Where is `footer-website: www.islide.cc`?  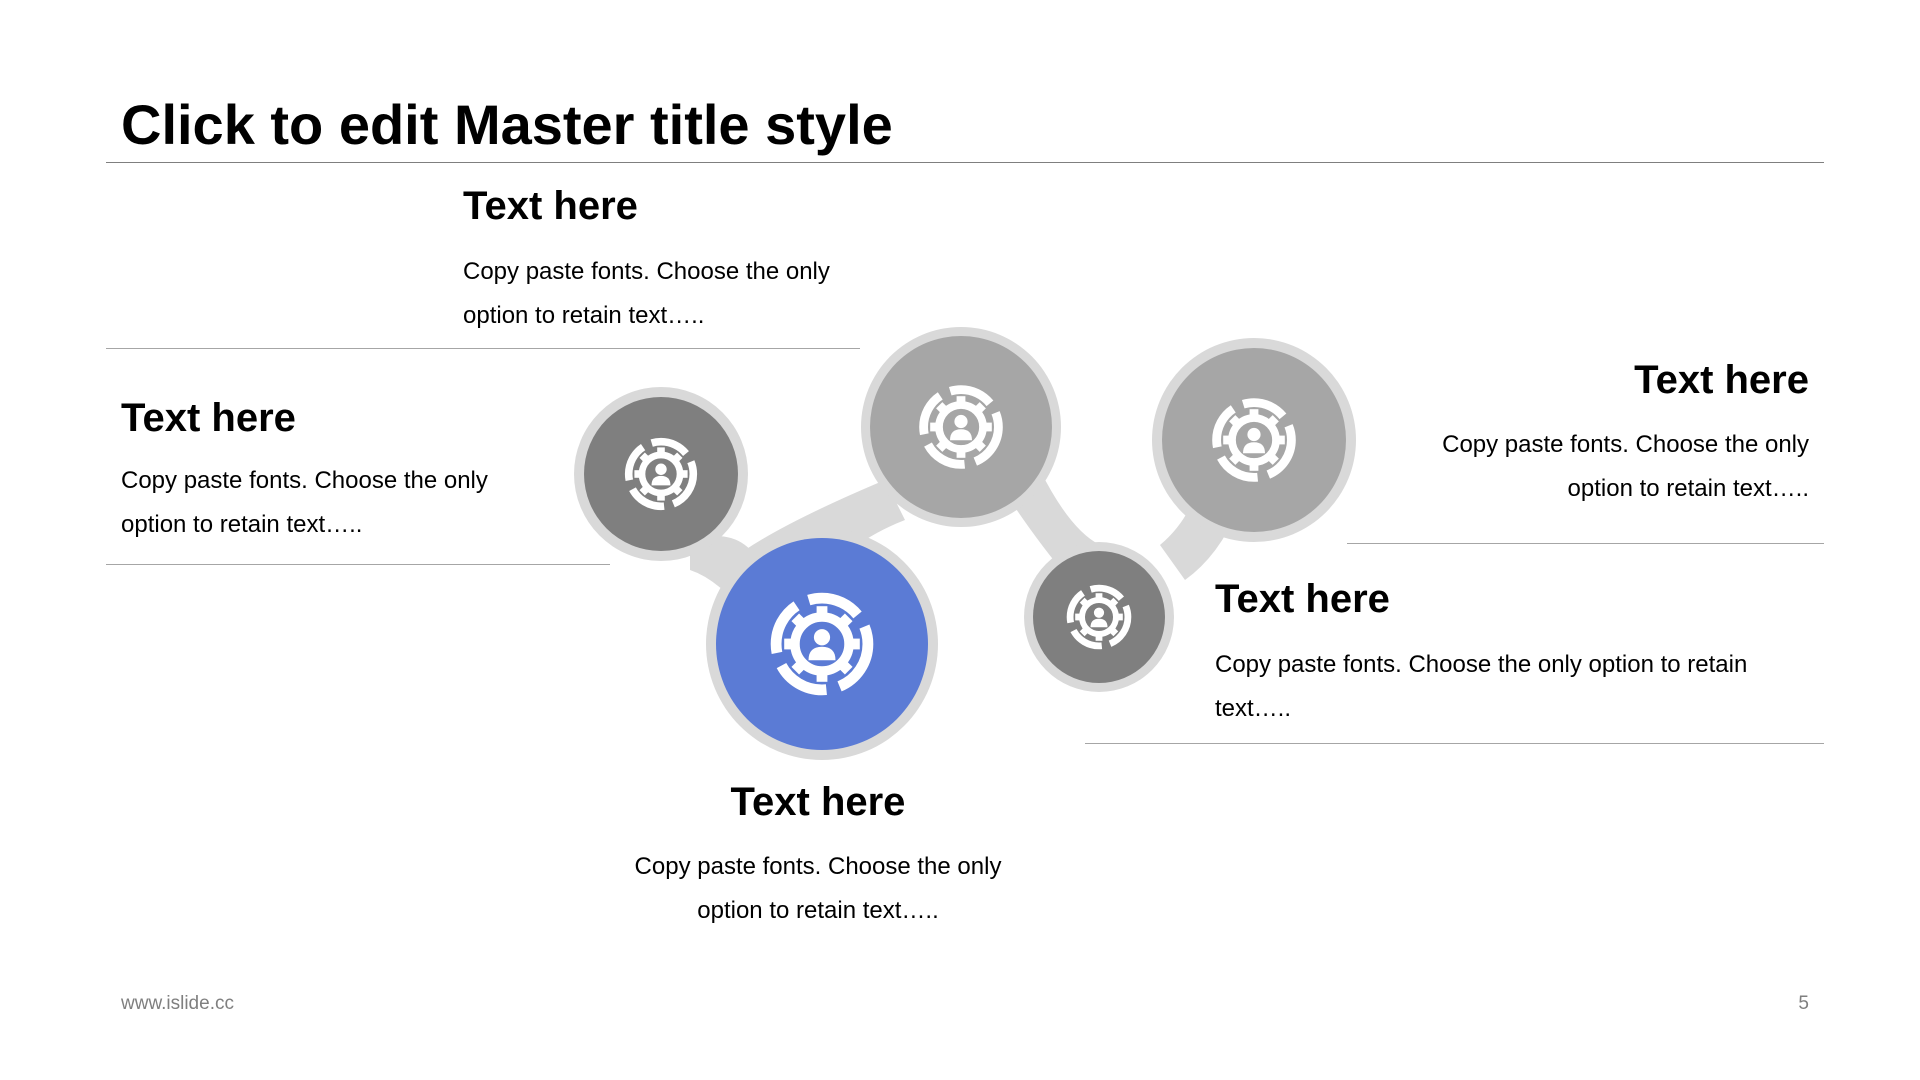
footer-website: www.islide.cc is located at coordinates (177, 1003).